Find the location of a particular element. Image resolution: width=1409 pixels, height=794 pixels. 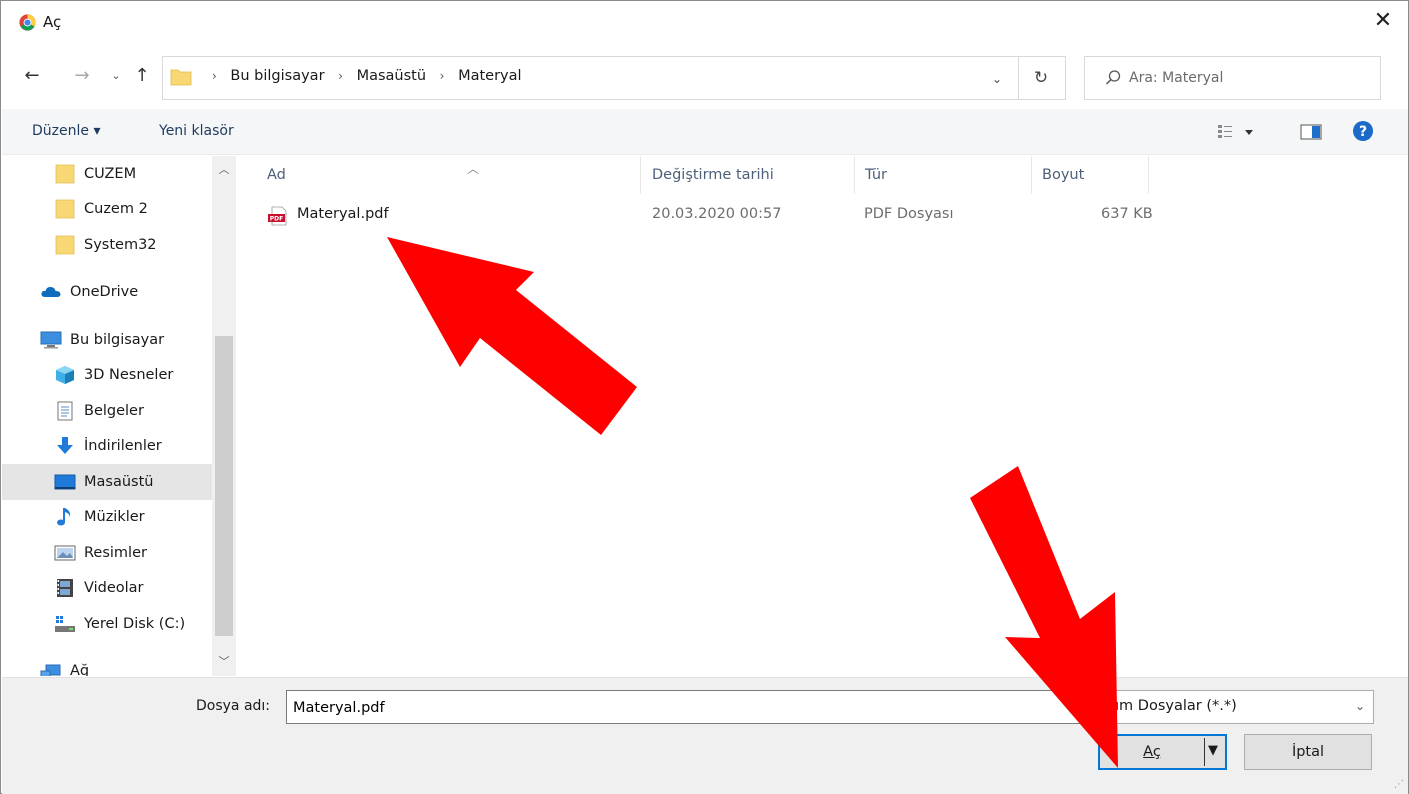

sidebar-item-videos: Videolar is located at coordinates (107, 589).